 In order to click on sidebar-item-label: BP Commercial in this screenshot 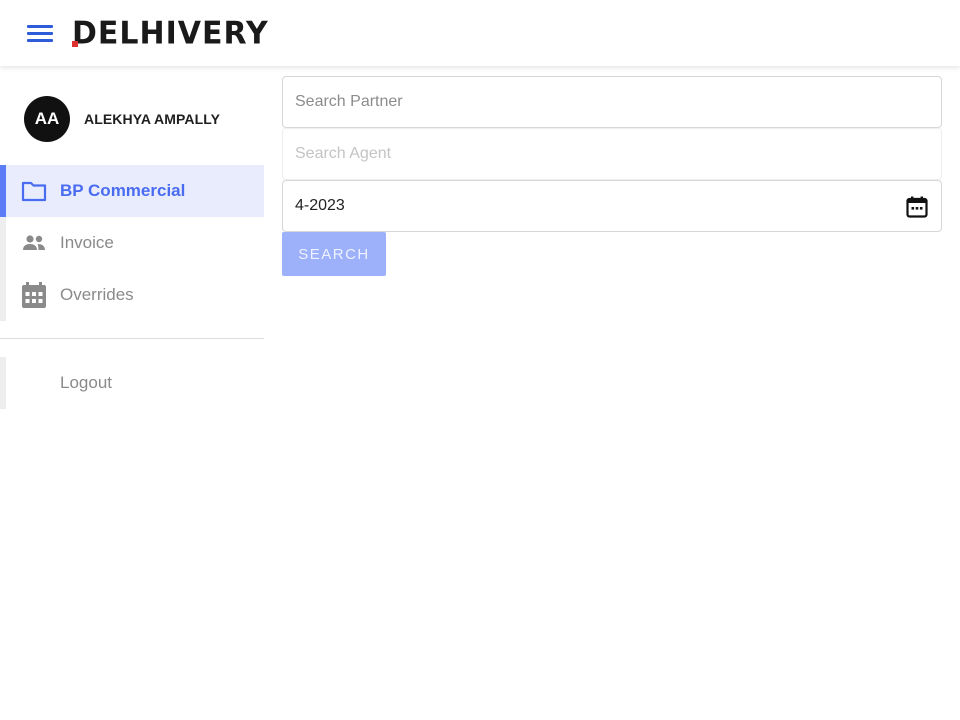, I will do `click(123, 190)`.